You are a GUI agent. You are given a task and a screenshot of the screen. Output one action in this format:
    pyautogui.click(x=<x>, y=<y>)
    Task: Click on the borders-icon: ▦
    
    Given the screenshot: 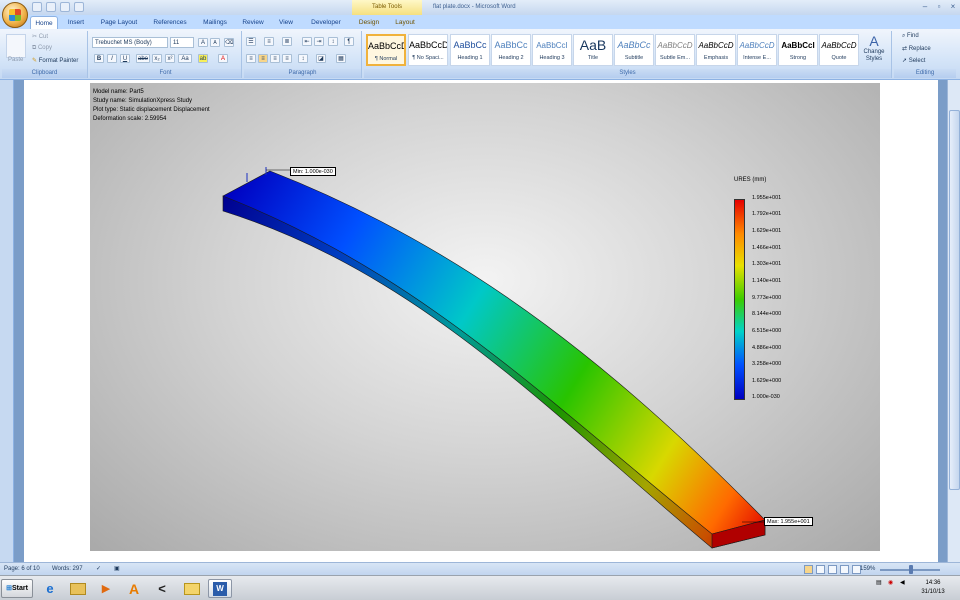 What is the action you would take?
    pyautogui.click(x=341, y=58)
    